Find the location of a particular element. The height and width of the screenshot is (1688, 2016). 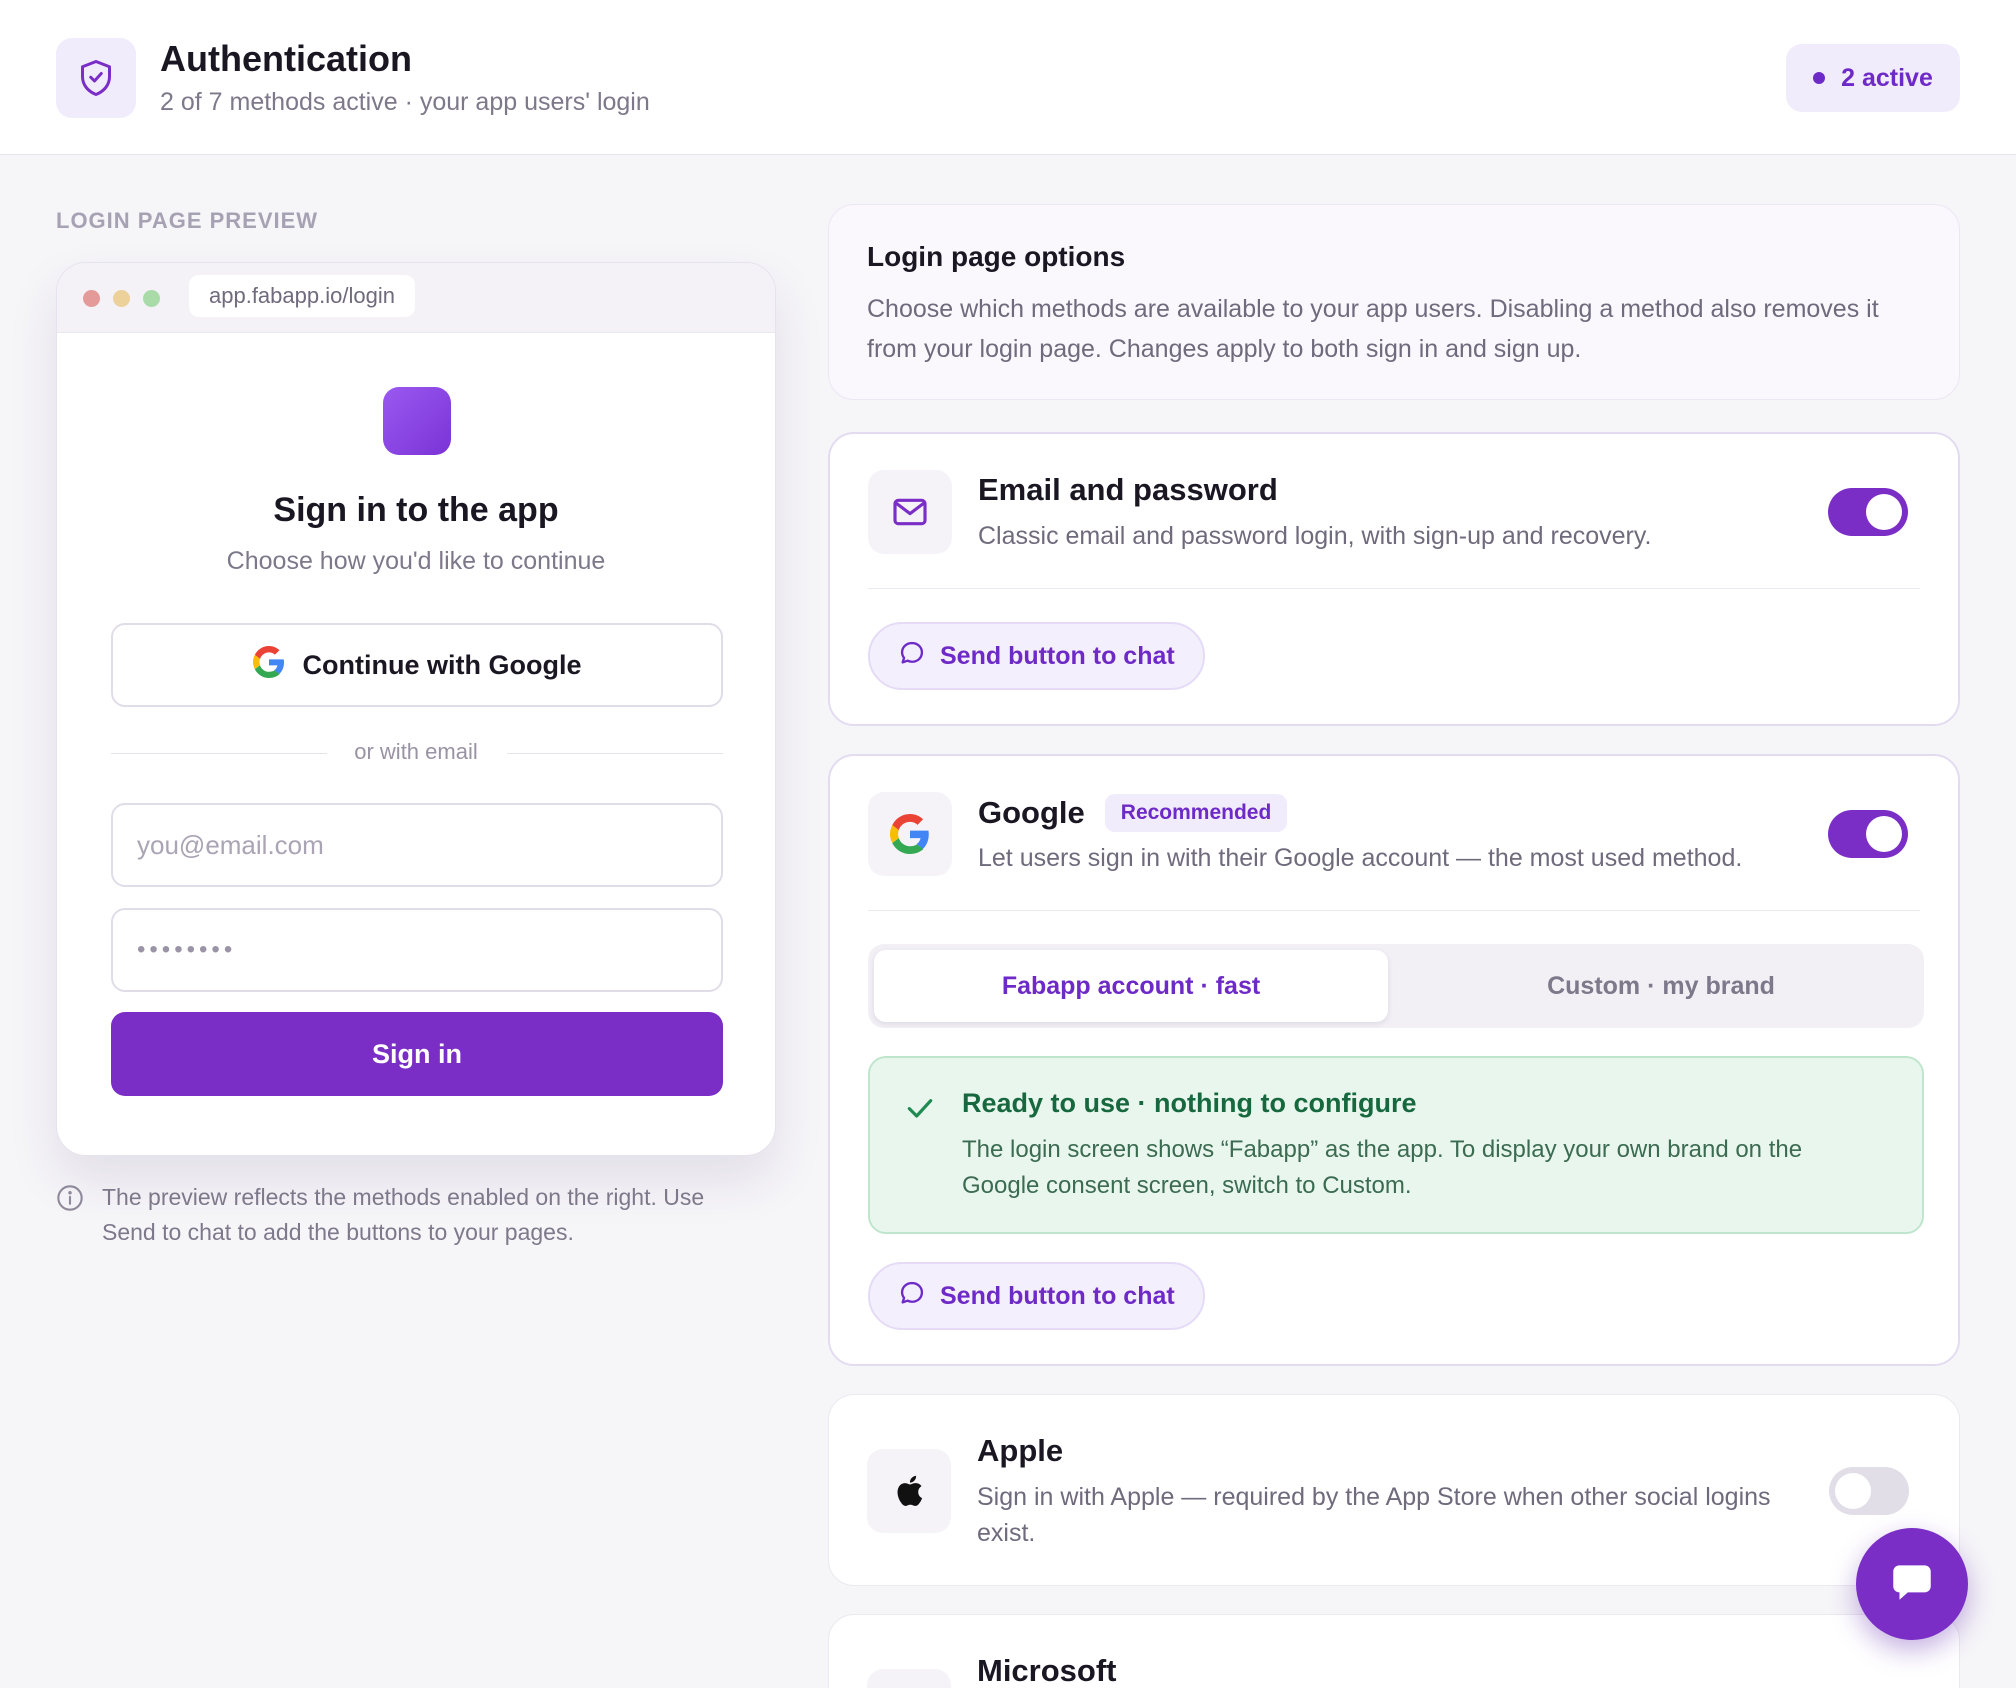

options-title: Login page options is located at coordinates (996, 256).